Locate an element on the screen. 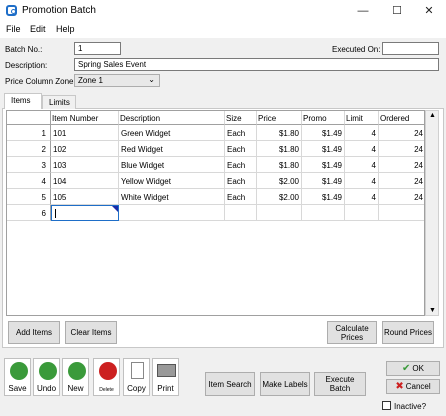 This screenshot has width=446, height=416. grid-cell-item: 104 is located at coordinates (85, 181).